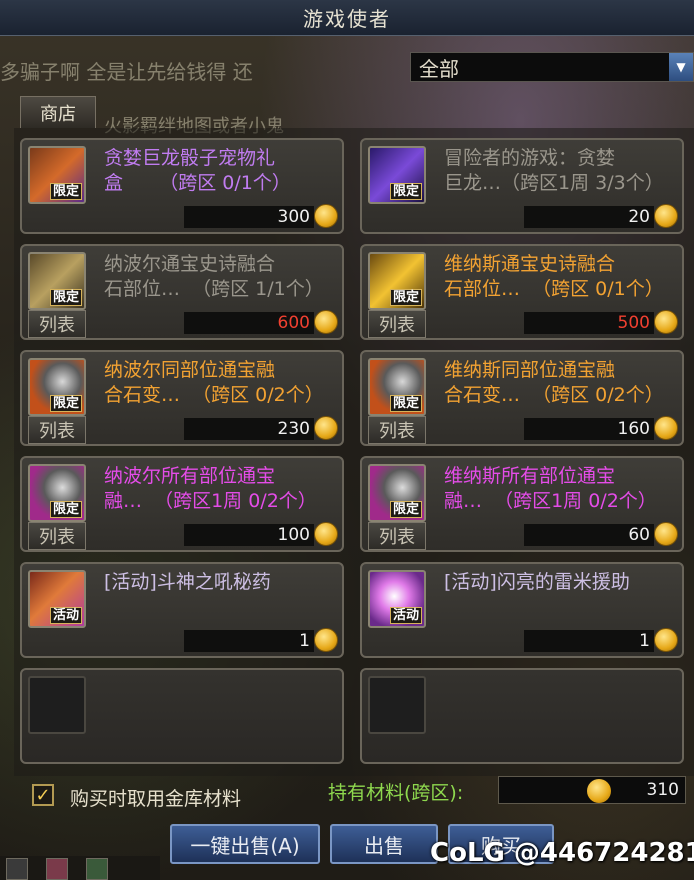  I want to click on held-materials-label: 持有材料(跨区):, so click(396, 793).